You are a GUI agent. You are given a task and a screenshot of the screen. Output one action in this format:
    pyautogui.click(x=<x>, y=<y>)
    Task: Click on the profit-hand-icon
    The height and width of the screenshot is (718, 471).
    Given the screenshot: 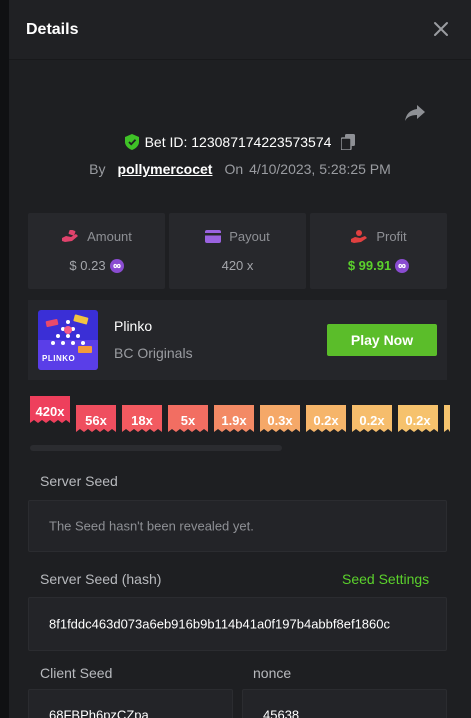 What is the action you would take?
    pyautogui.click(x=359, y=236)
    